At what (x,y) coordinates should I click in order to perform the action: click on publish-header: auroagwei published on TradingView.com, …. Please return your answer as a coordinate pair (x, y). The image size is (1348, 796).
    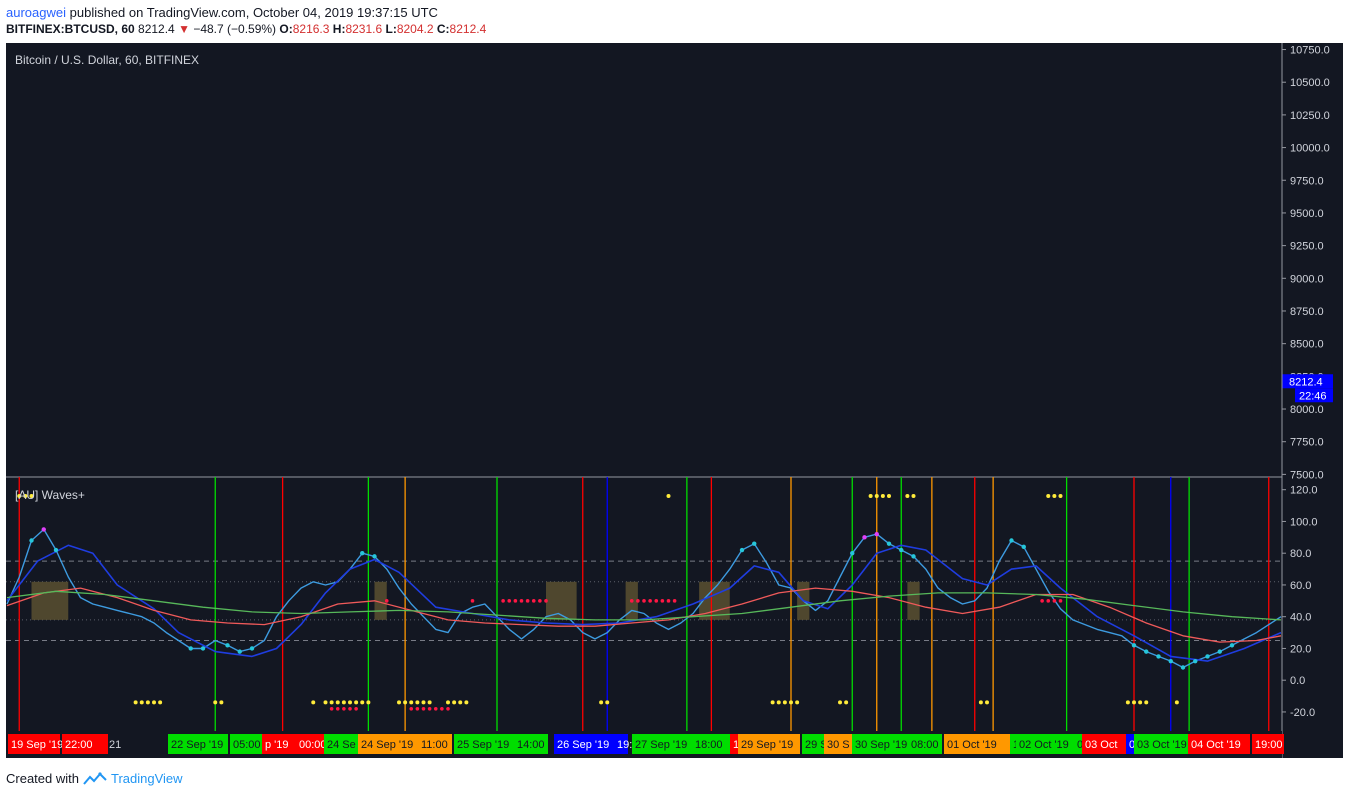
    Looking at the image, I should click on (222, 12).